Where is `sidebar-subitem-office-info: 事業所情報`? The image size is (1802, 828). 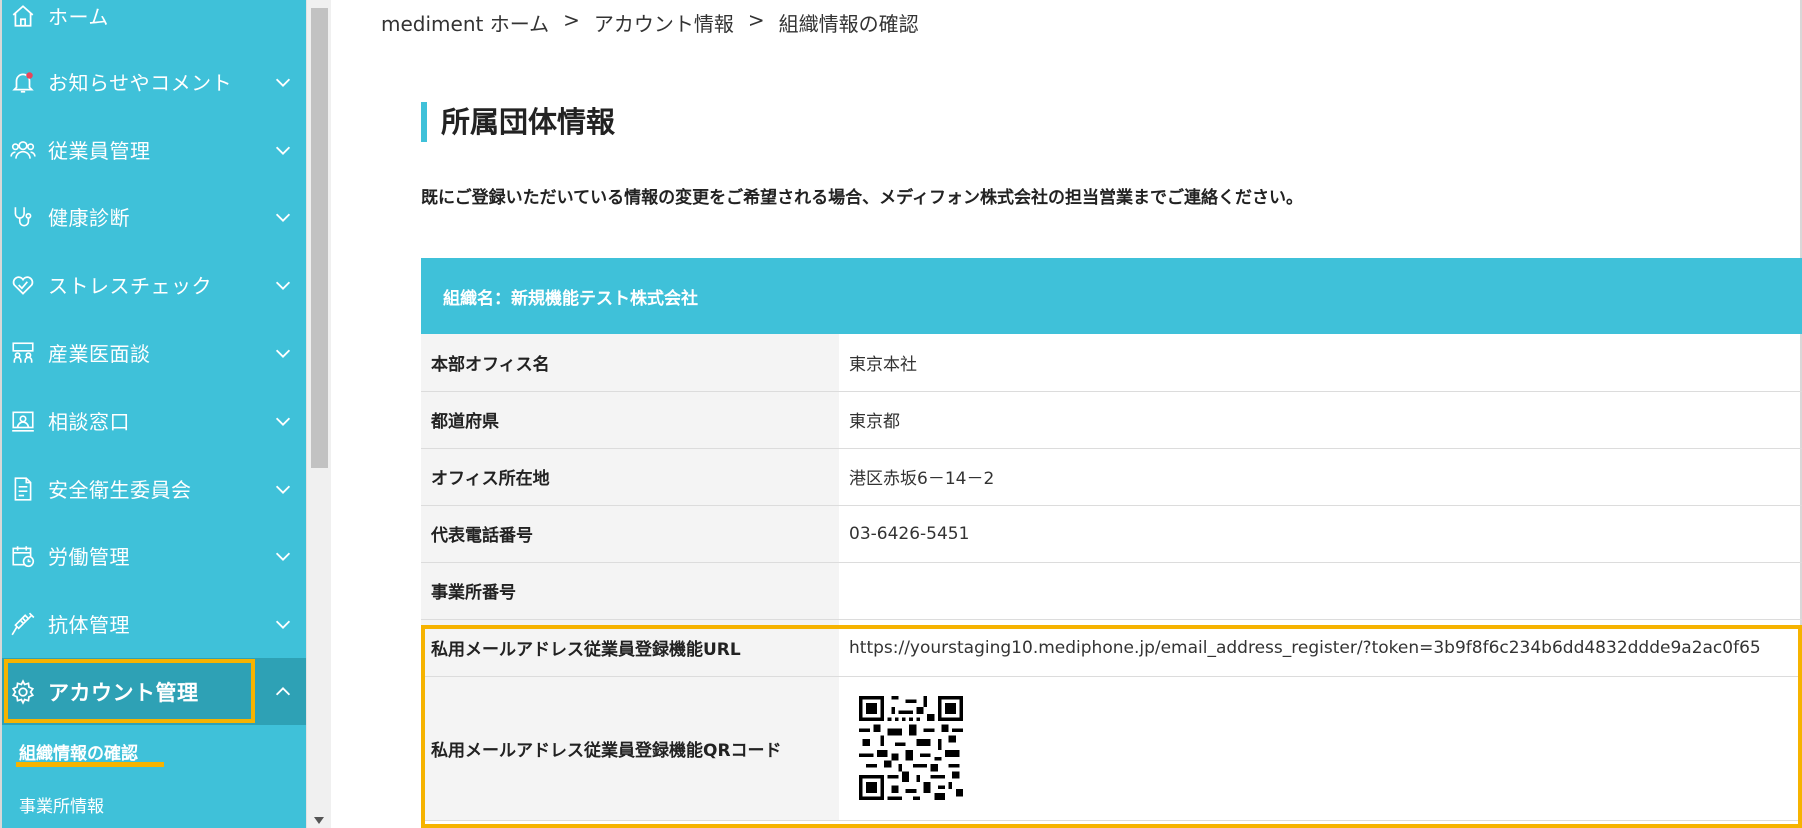
sidebar-subitem-office-info: 事業所情報 is located at coordinates (61, 804).